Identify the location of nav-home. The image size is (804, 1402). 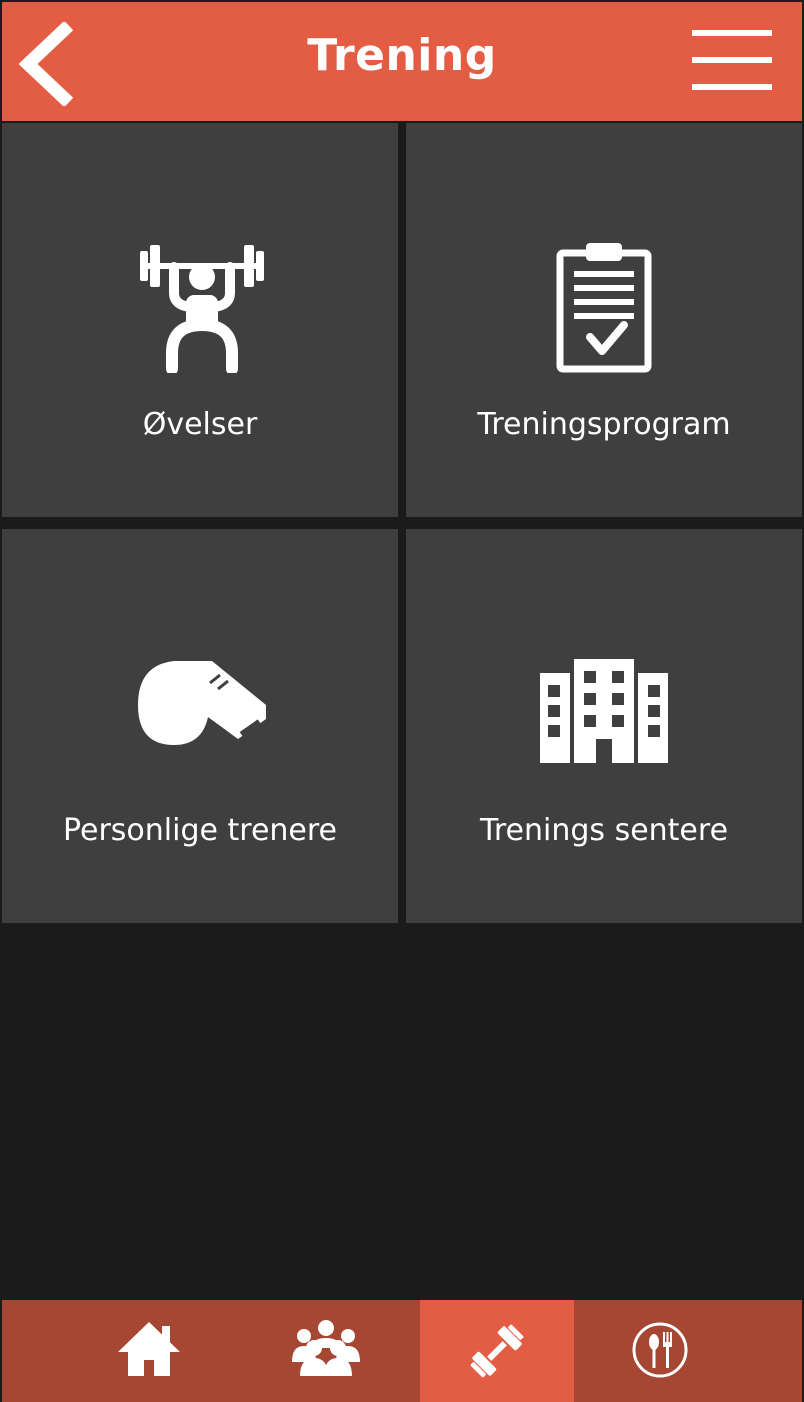
(149, 1351).